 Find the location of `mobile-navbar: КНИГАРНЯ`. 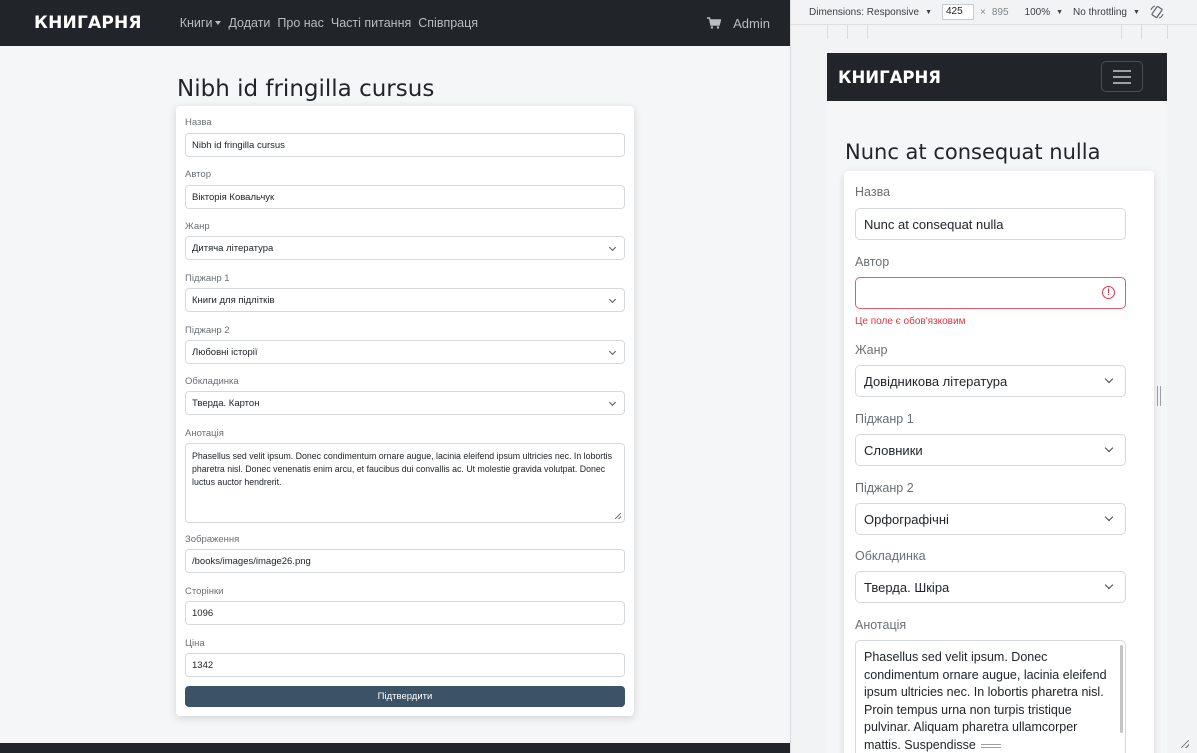

mobile-navbar: КНИГАРНЯ is located at coordinates (997, 77).